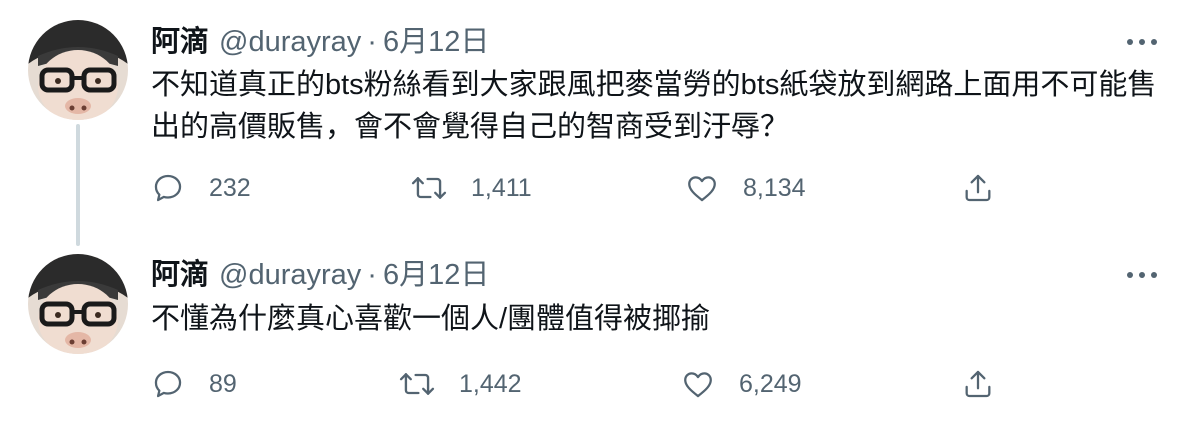 This screenshot has height=422, width=1186. I want to click on reply-count: 89, so click(223, 383).